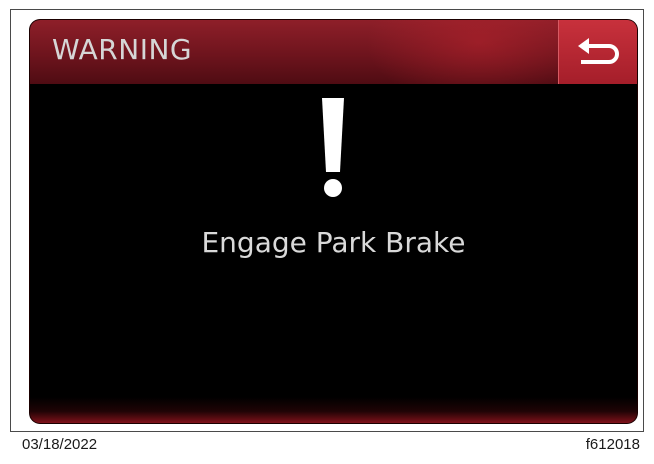 The image size is (654, 464). Describe the element at coordinates (122, 49) in the screenshot. I see `page-title: WARNING` at that location.